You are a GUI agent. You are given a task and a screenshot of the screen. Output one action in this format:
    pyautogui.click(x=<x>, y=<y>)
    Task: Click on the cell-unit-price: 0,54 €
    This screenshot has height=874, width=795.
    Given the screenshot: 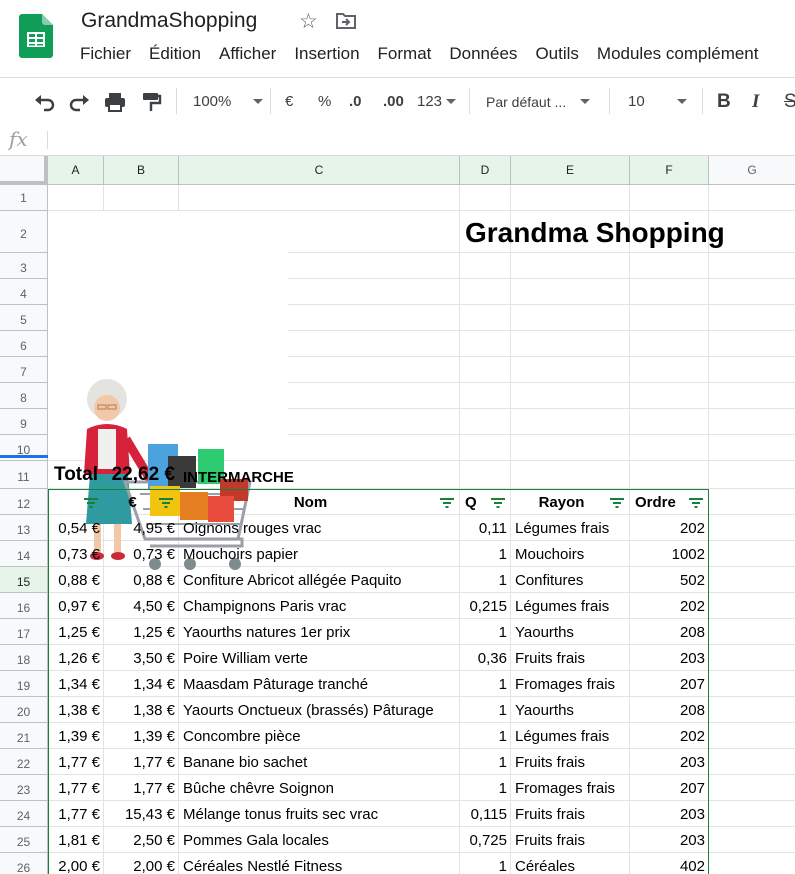 What is the action you would take?
    pyautogui.click(x=74, y=529)
    